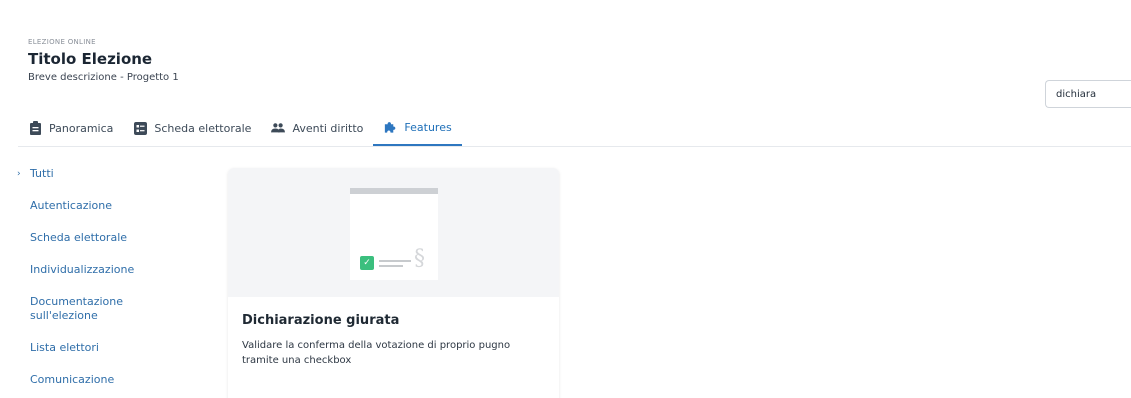 The height and width of the screenshot is (398, 1131). I want to click on tab-label: Features, so click(428, 127).